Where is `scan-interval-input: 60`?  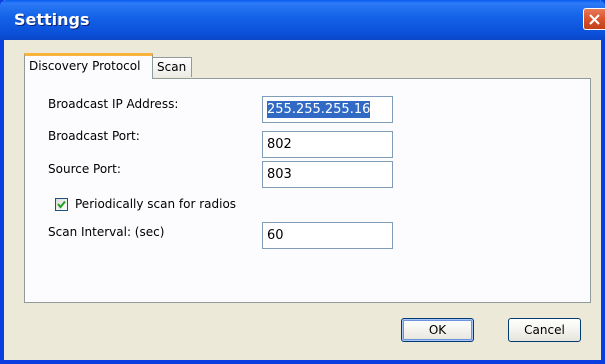 scan-interval-input: 60 is located at coordinates (327, 235).